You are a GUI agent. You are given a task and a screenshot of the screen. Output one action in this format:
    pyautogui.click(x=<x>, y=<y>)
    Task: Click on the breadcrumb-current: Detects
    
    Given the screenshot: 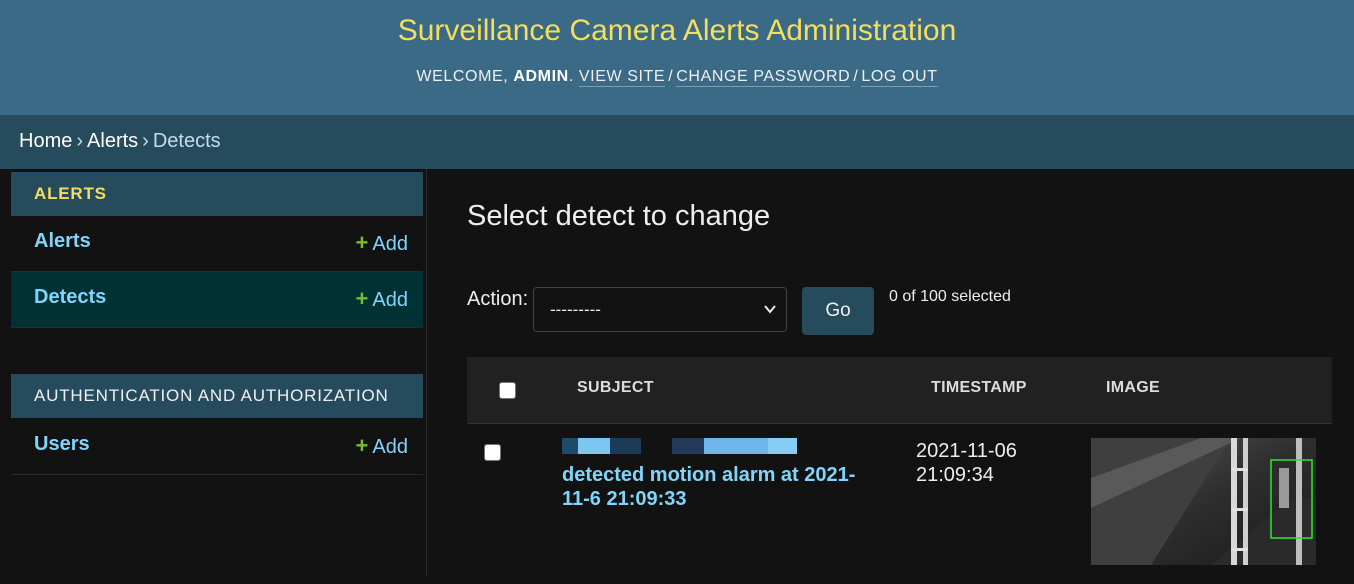 What is the action you would take?
    pyautogui.click(x=186, y=141)
    